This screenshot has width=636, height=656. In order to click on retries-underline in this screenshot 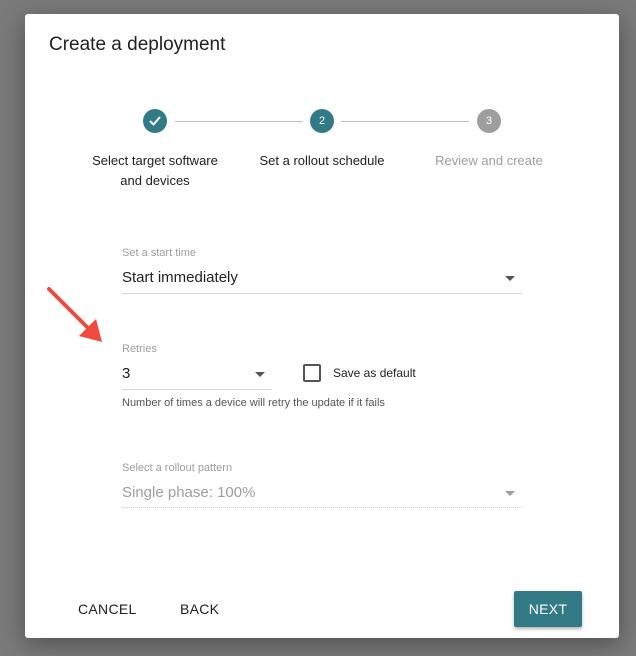, I will do `click(197, 389)`.